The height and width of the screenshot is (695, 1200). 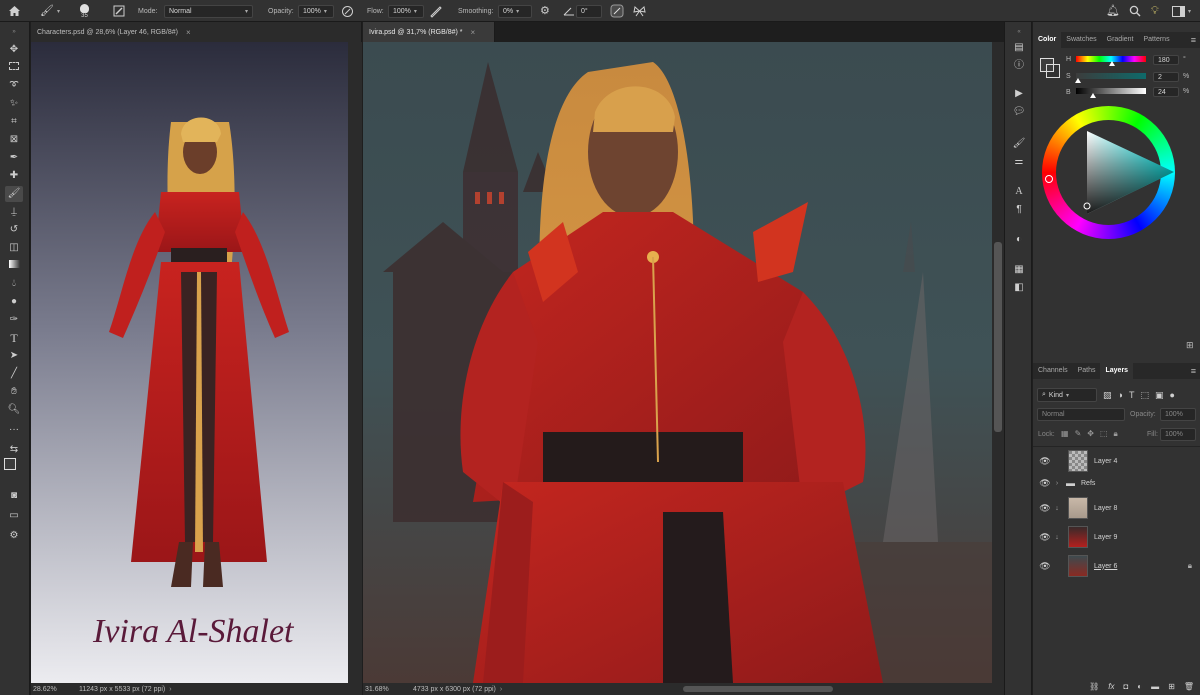 What do you see at coordinates (14, 11) in the screenshot?
I see `home-button` at bounding box center [14, 11].